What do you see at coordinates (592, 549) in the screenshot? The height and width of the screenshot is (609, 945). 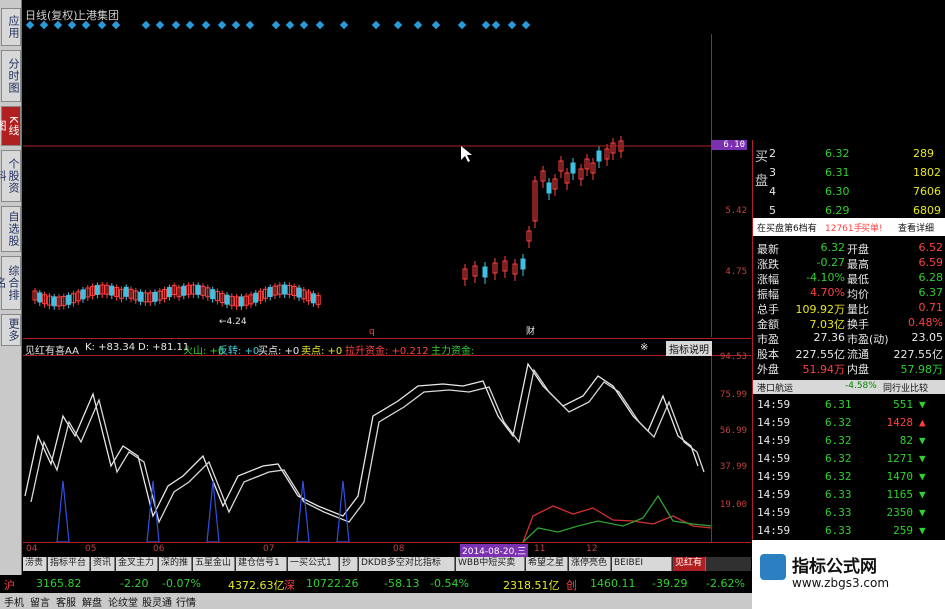 I see `date-tick: 12` at bounding box center [592, 549].